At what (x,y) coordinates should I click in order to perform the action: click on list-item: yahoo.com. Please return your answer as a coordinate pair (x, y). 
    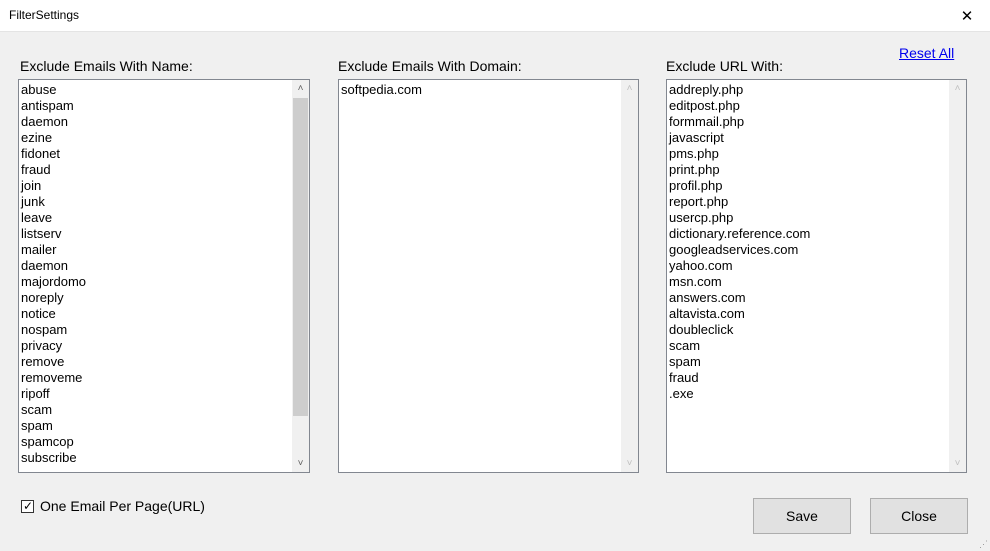
    Looking at the image, I should click on (739, 266).